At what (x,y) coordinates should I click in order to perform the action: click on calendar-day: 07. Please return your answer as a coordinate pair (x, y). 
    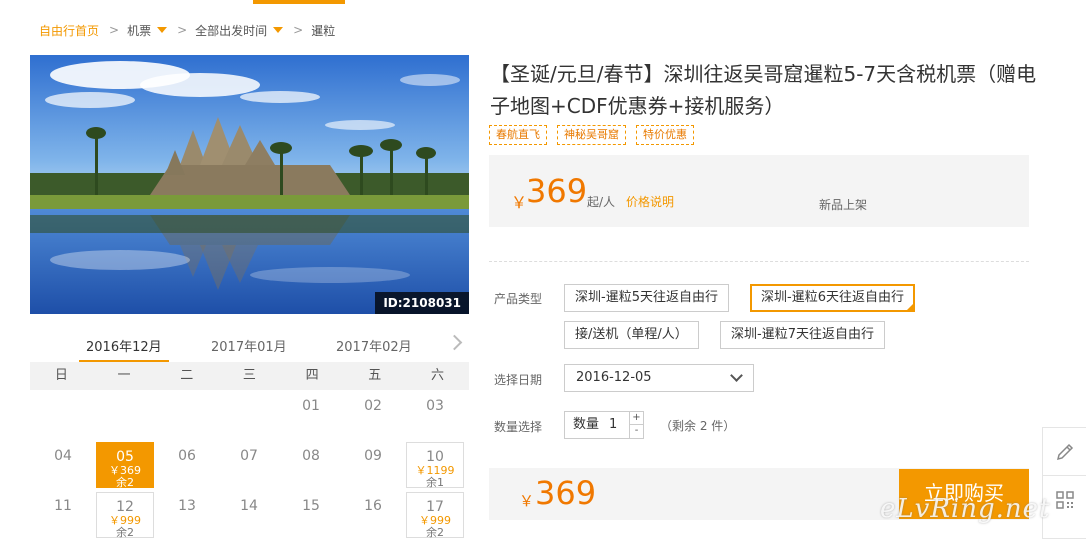
    Looking at the image, I should click on (249, 465).